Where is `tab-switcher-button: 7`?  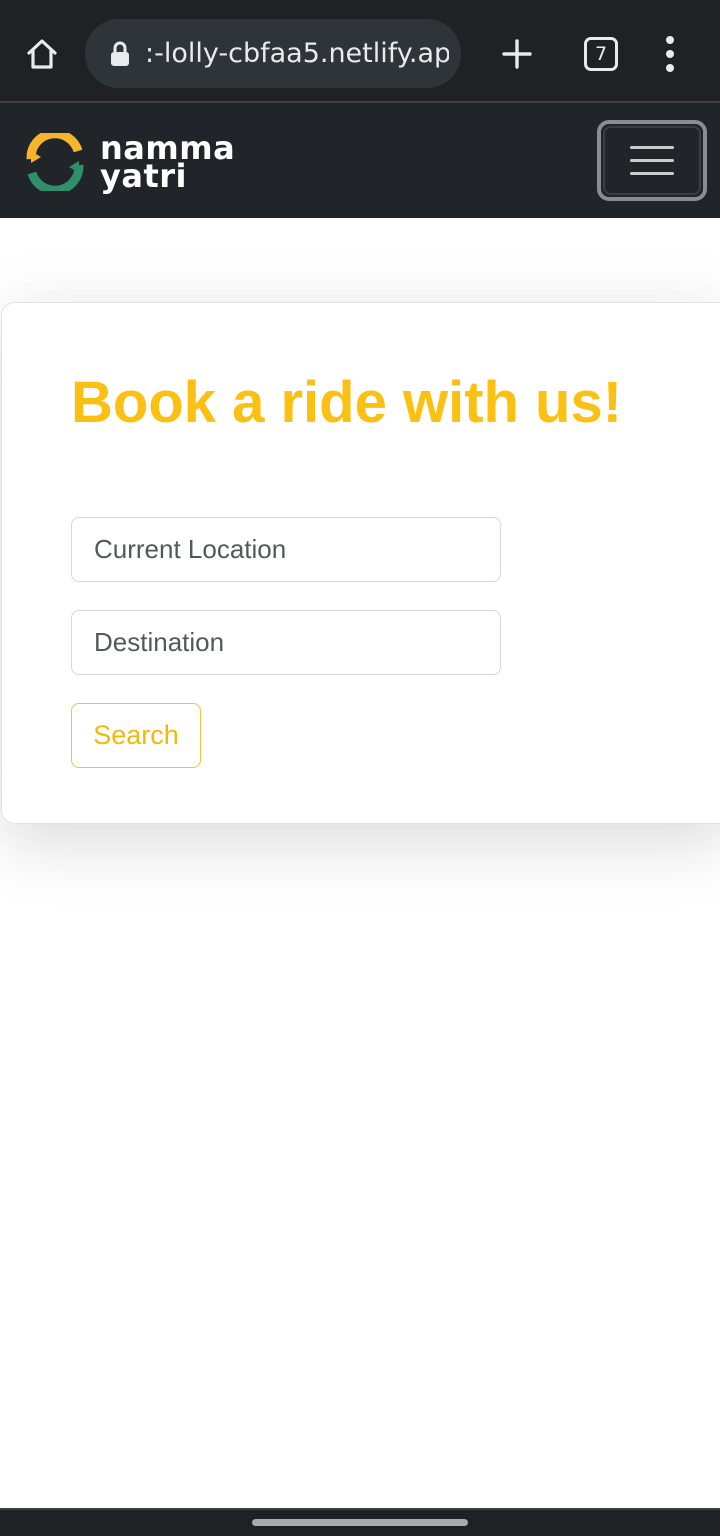
tab-switcher-button: 7 is located at coordinates (601, 54).